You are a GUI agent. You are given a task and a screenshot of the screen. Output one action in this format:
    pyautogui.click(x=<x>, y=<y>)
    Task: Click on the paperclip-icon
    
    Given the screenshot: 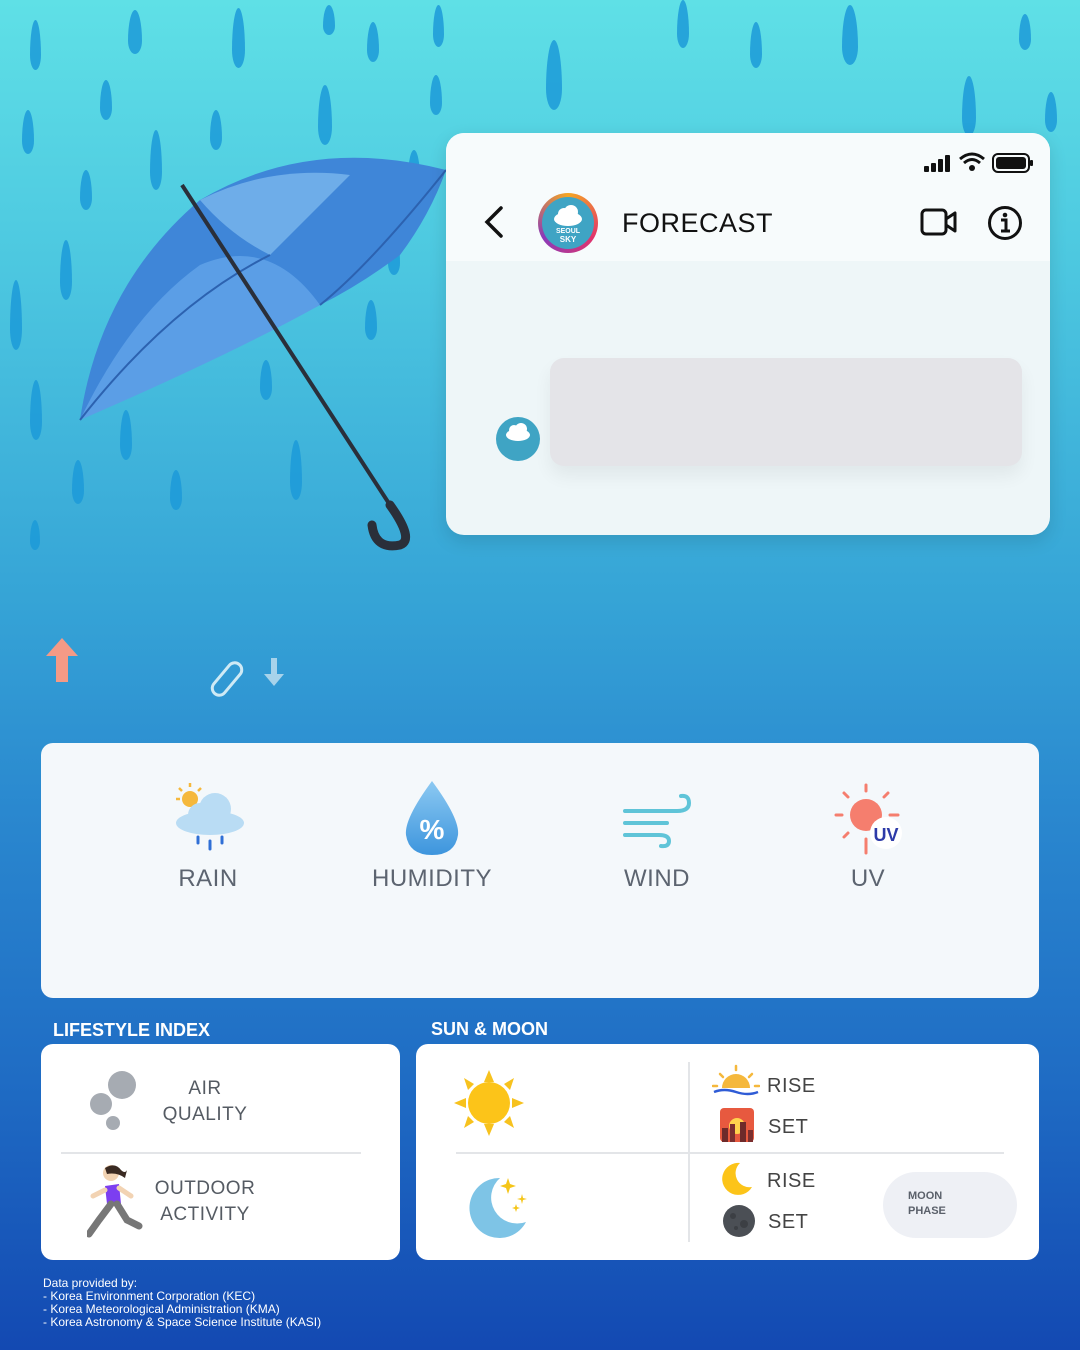 What is the action you would take?
    pyautogui.click(x=229, y=679)
    